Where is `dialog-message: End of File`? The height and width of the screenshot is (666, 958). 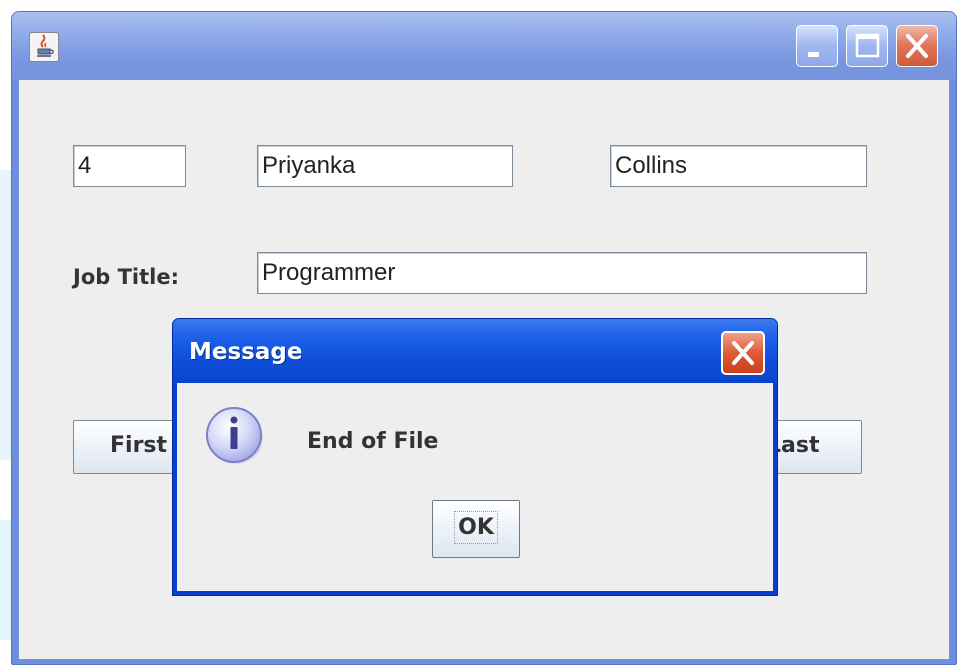
dialog-message: End of File is located at coordinates (373, 441).